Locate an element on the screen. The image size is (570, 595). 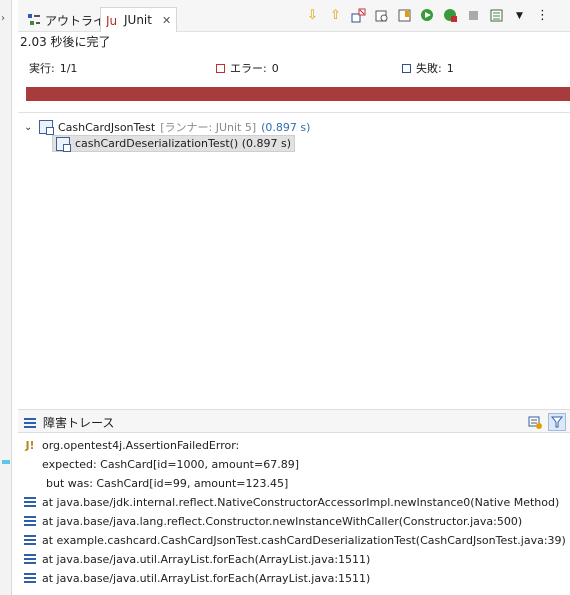
test-class-time: (0.897 s) is located at coordinates (286, 127).